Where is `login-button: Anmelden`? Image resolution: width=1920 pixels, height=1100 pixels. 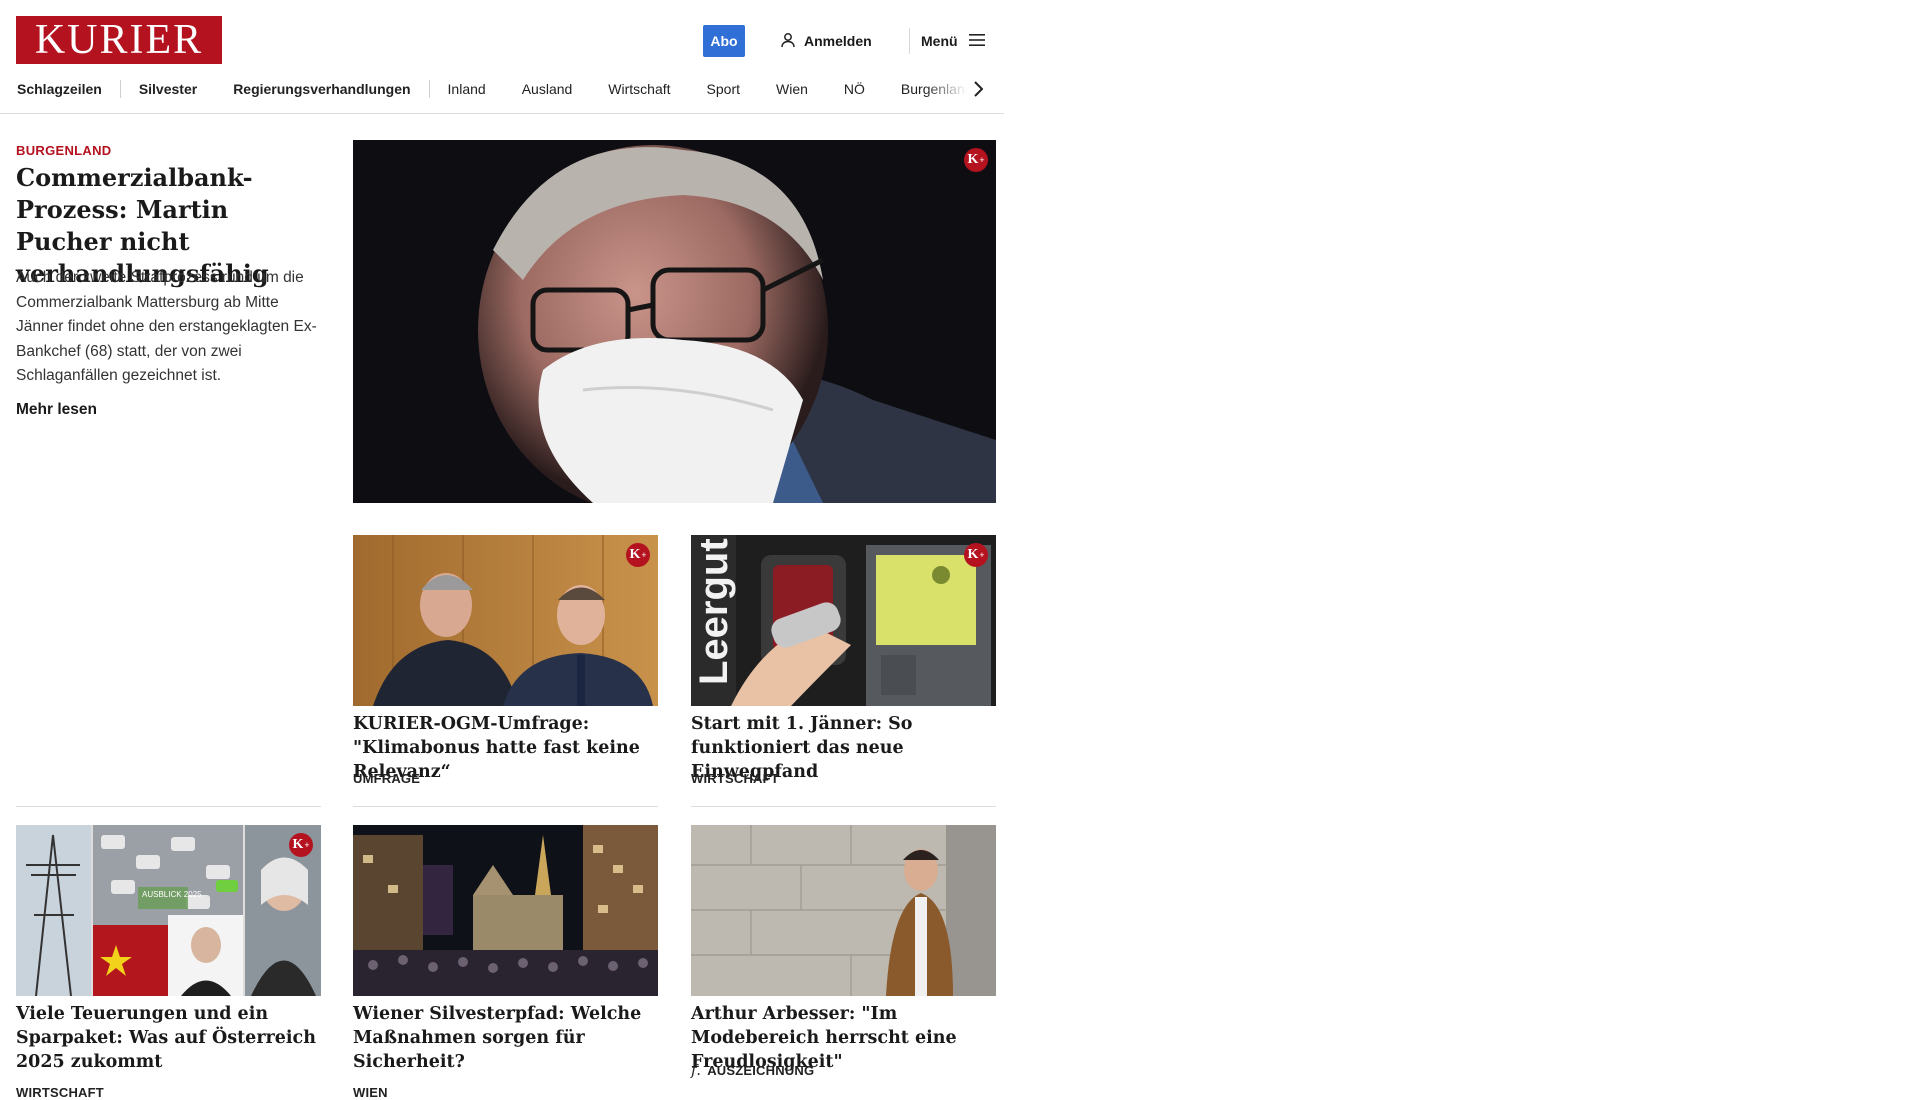 login-button: Anmelden is located at coordinates (826, 41).